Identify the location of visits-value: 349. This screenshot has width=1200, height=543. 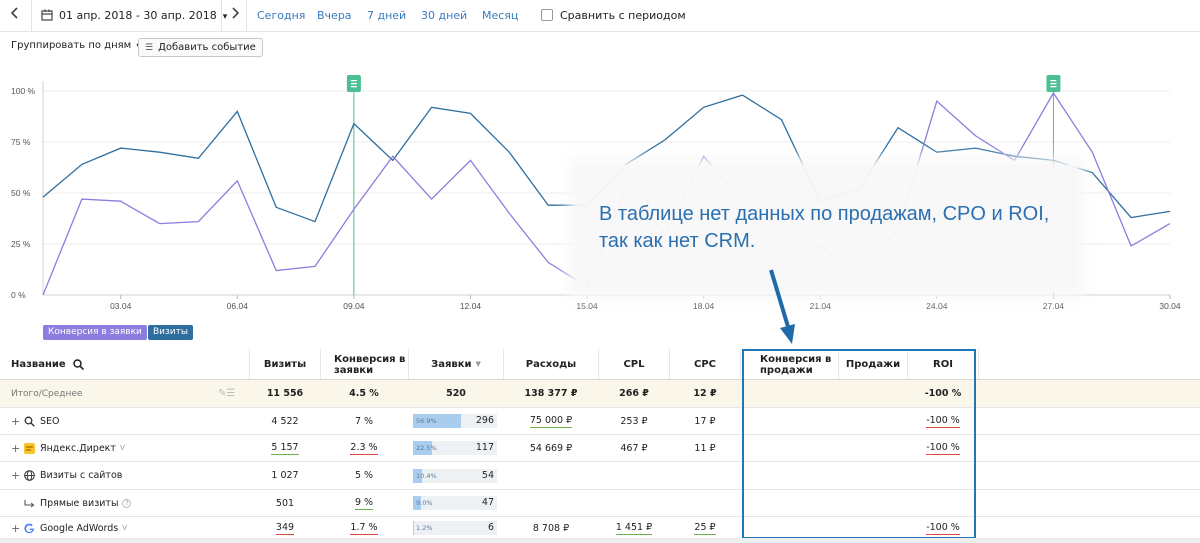
(285, 528).